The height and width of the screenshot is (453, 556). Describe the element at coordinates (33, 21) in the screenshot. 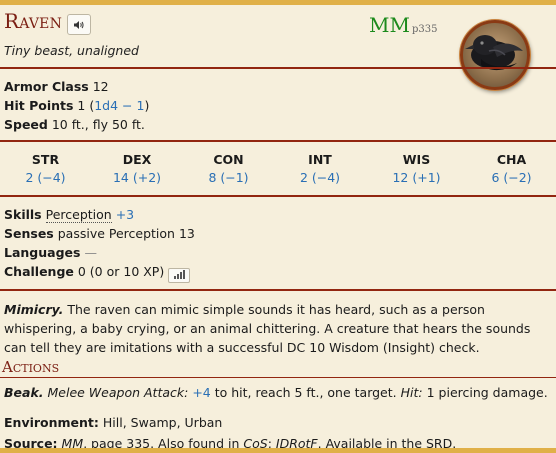

I see `creature-name: Raven` at that location.